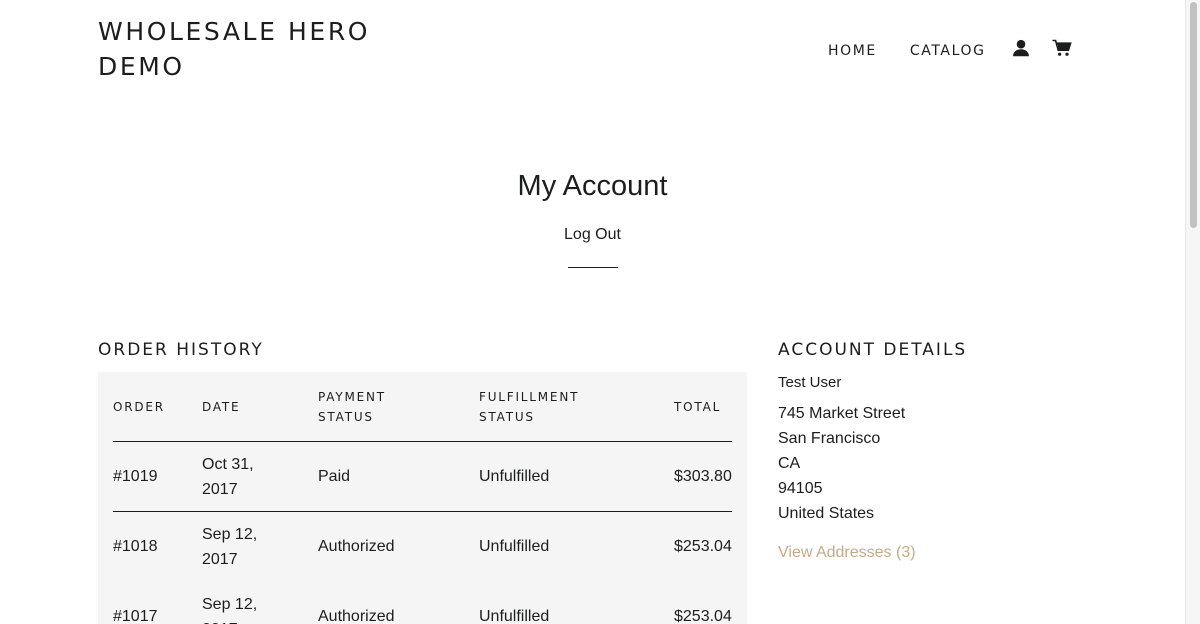 The width and height of the screenshot is (1200, 624). I want to click on order-number: #1017, so click(135, 614).